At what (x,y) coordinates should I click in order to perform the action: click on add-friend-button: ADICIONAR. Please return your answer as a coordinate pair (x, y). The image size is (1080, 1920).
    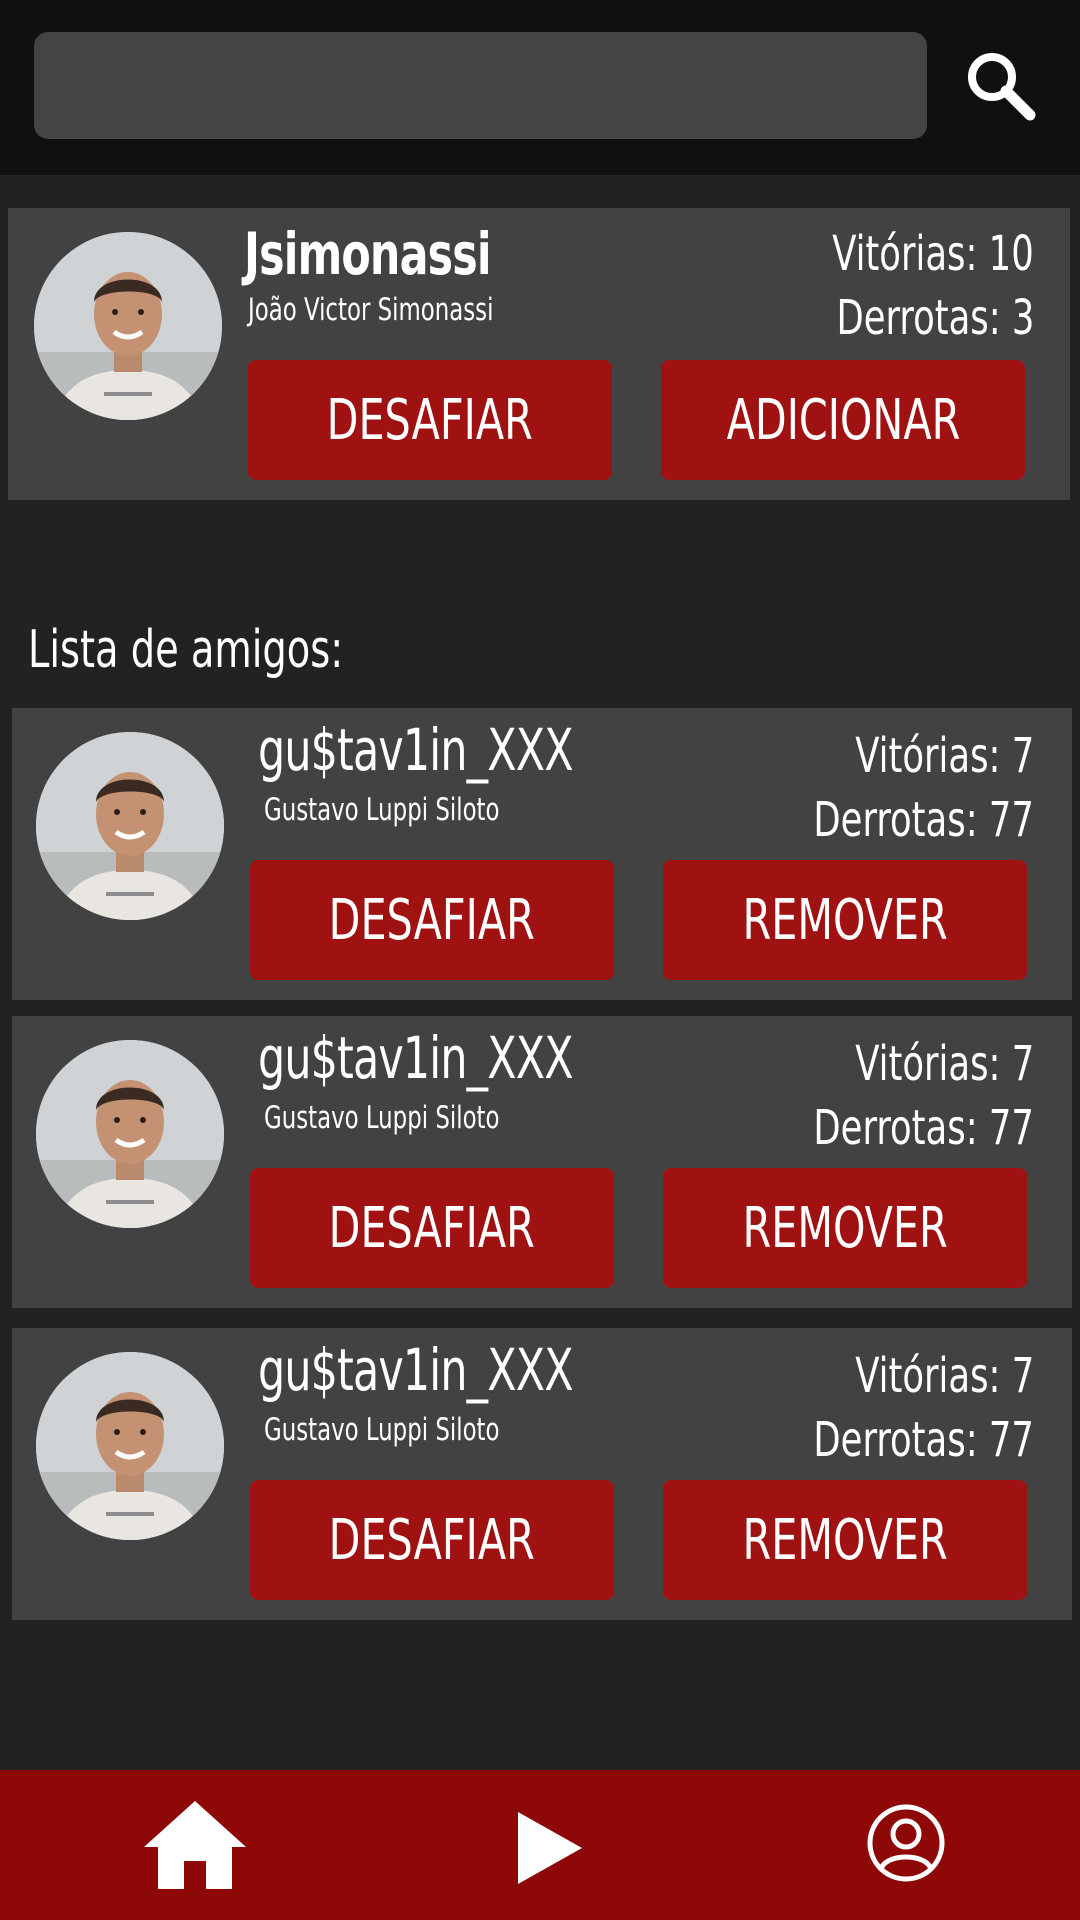
    Looking at the image, I should click on (843, 420).